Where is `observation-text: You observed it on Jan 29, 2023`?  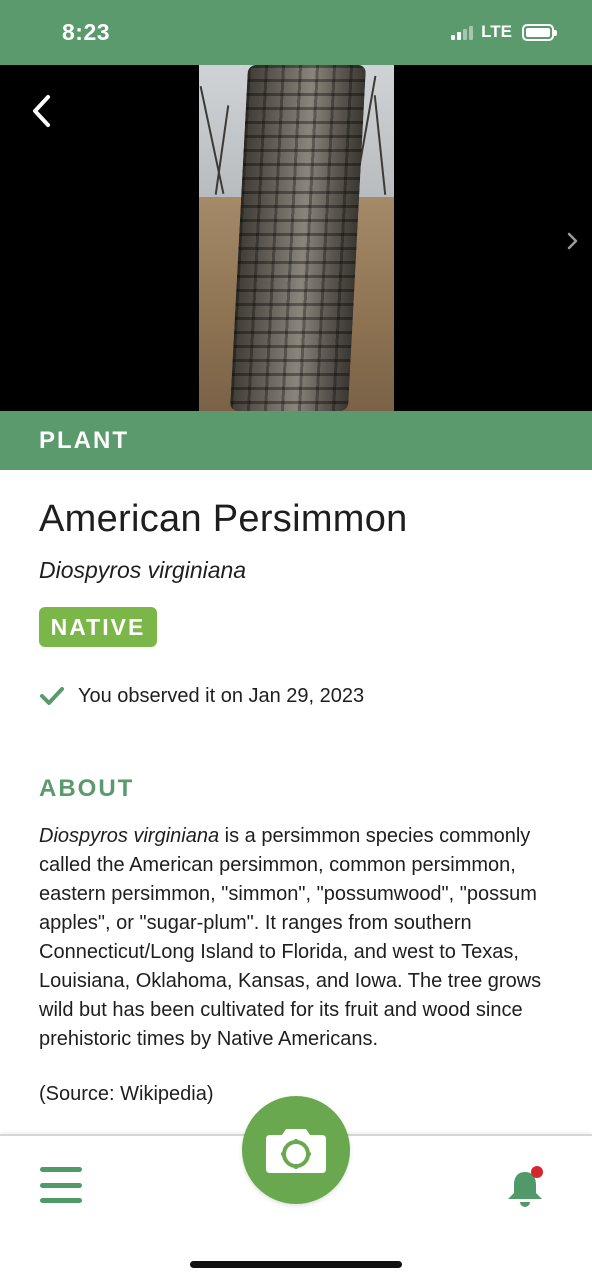
observation-text: You observed it on Jan 29, 2023 is located at coordinates (221, 695).